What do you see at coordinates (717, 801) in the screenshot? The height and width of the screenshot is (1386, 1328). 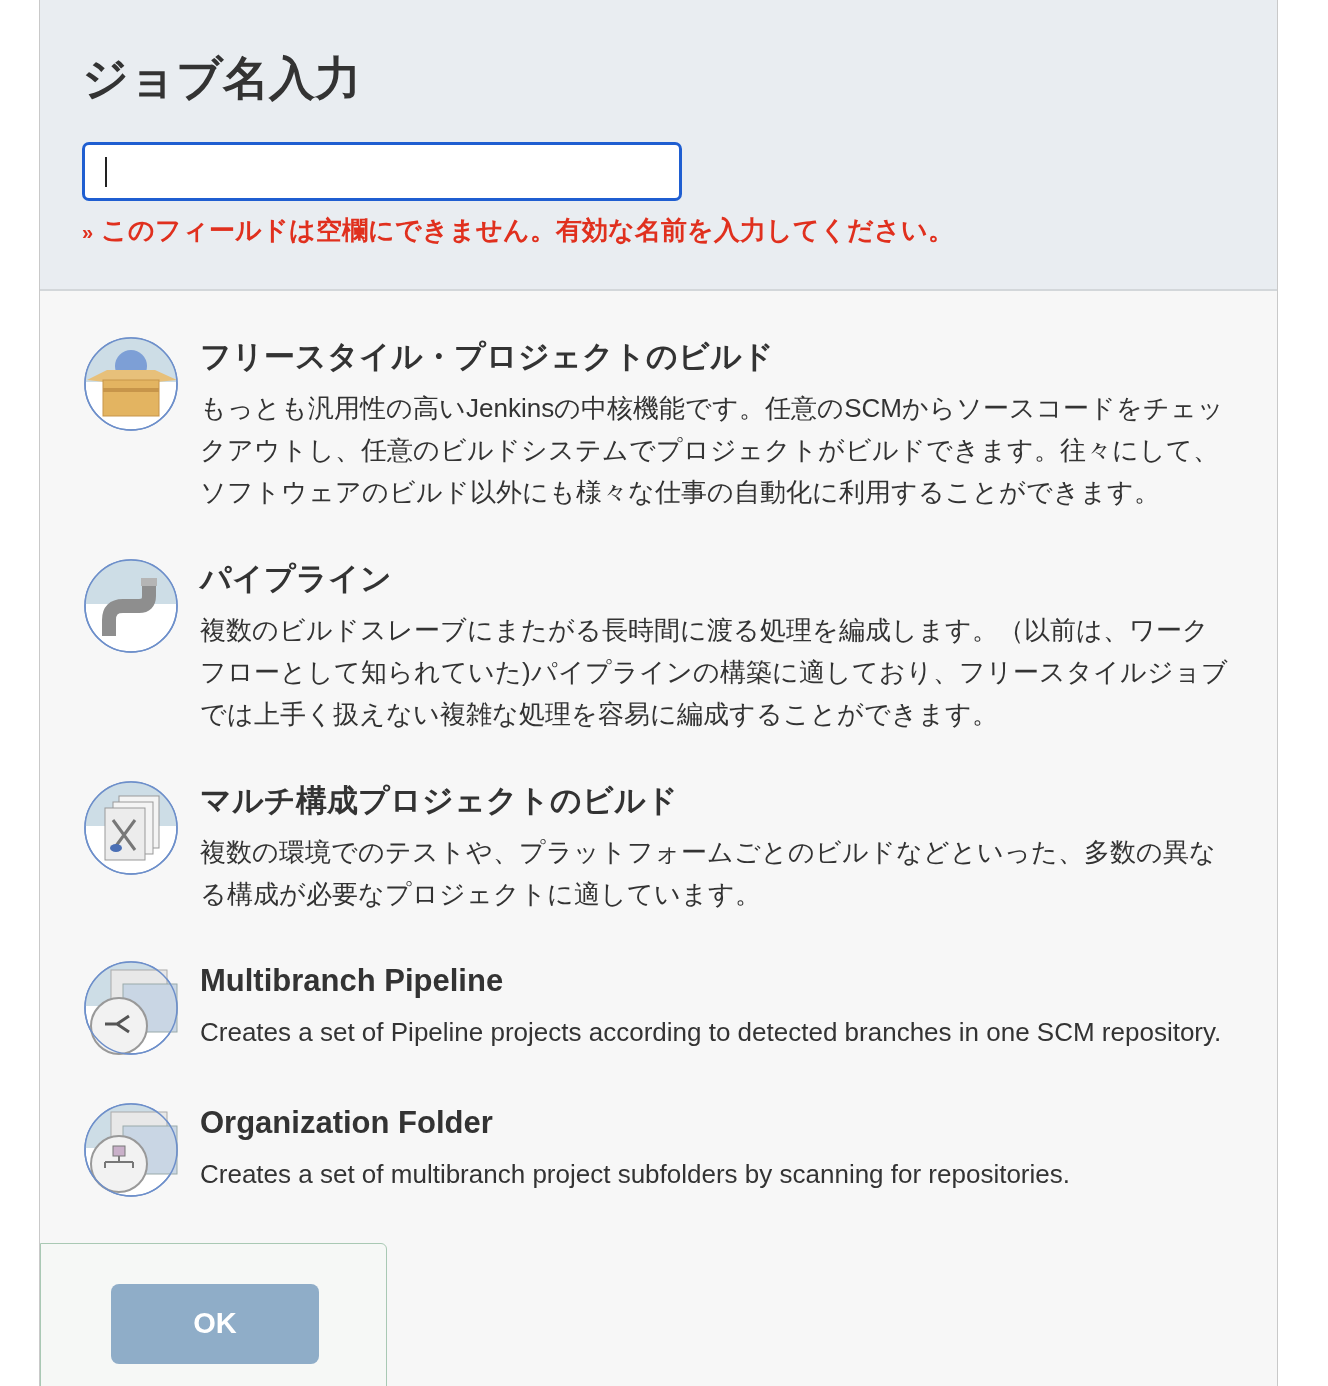 I see `job-type-title: マルチ構成プロジェクトのビルド` at bounding box center [717, 801].